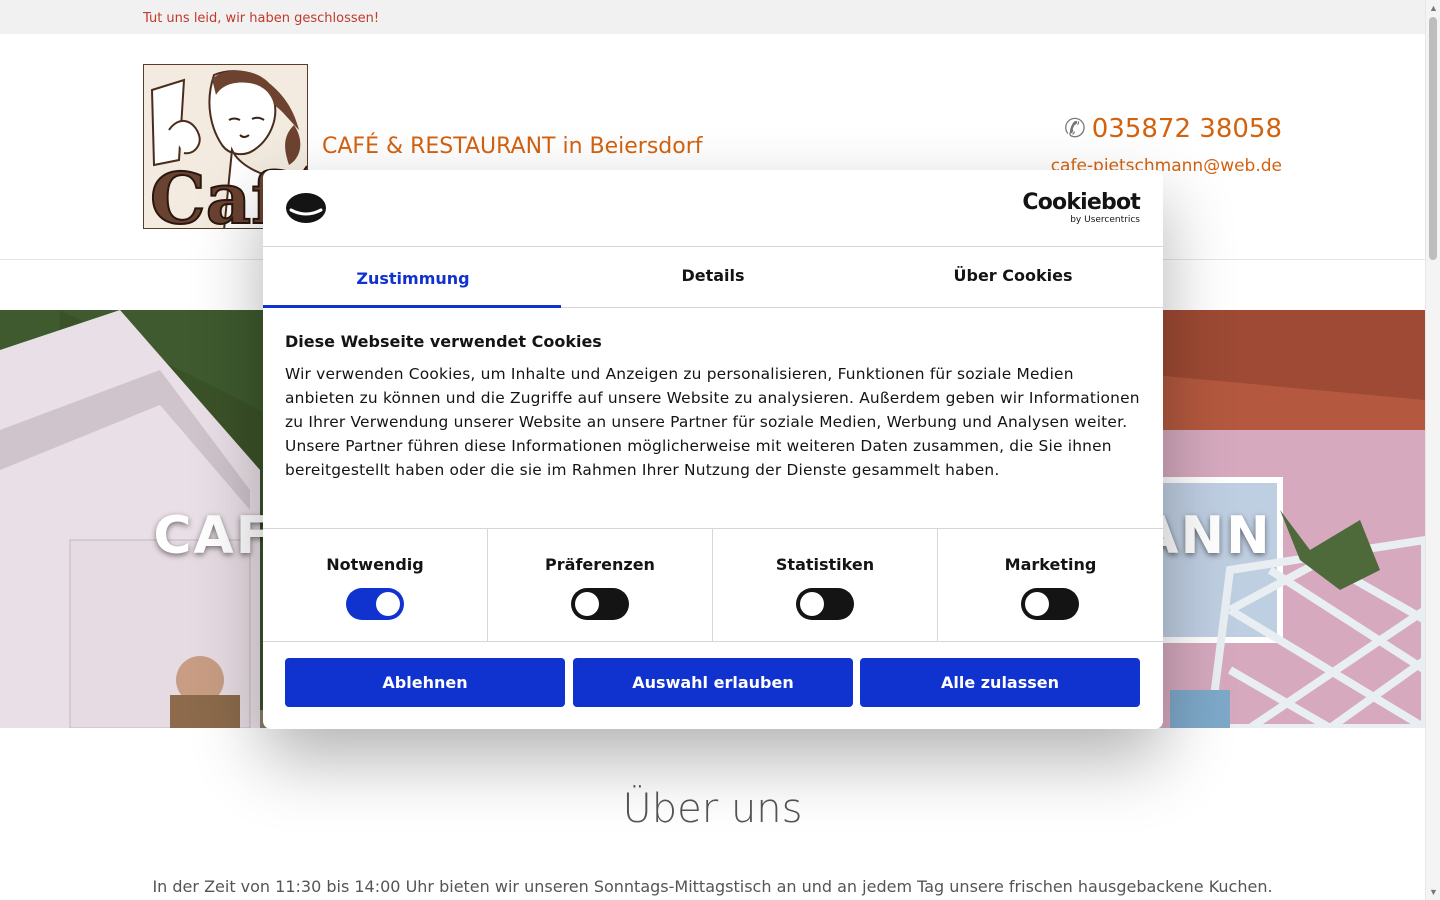 This screenshot has width=1440, height=900. I want to click on dialog-tabs: Zustimmung Details Über Cookies, so click(713, 277).